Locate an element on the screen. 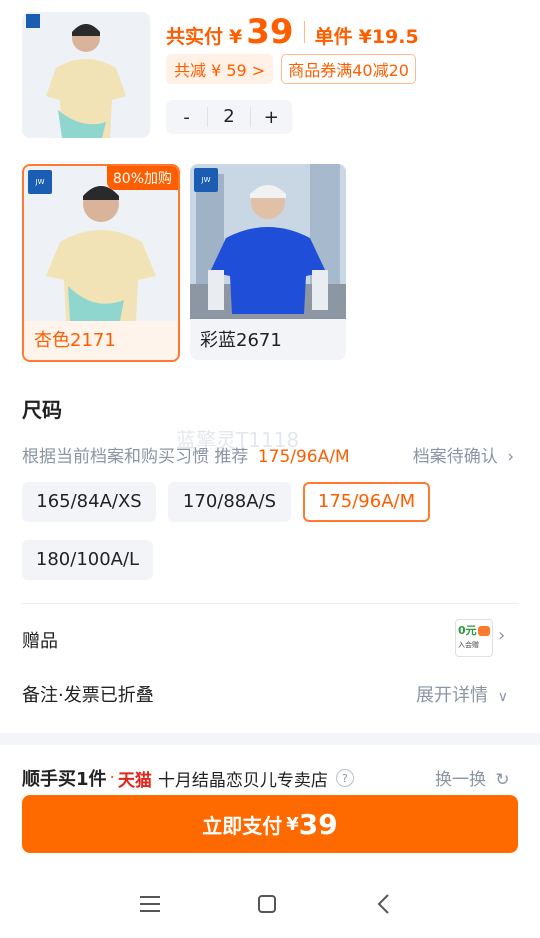  coupon-tag: 商品券满40减20 is located at coordinates (348, 69).